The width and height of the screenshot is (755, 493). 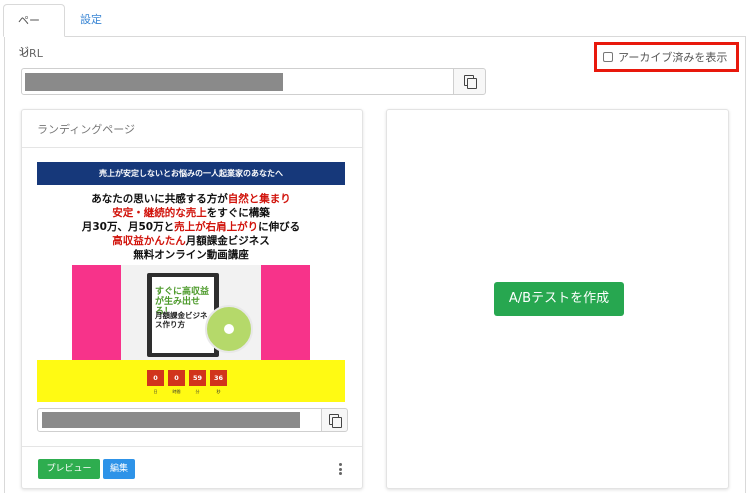 I want to click on show-archived-label: アーカイブ済みを表示, so click(x=673, y=57).